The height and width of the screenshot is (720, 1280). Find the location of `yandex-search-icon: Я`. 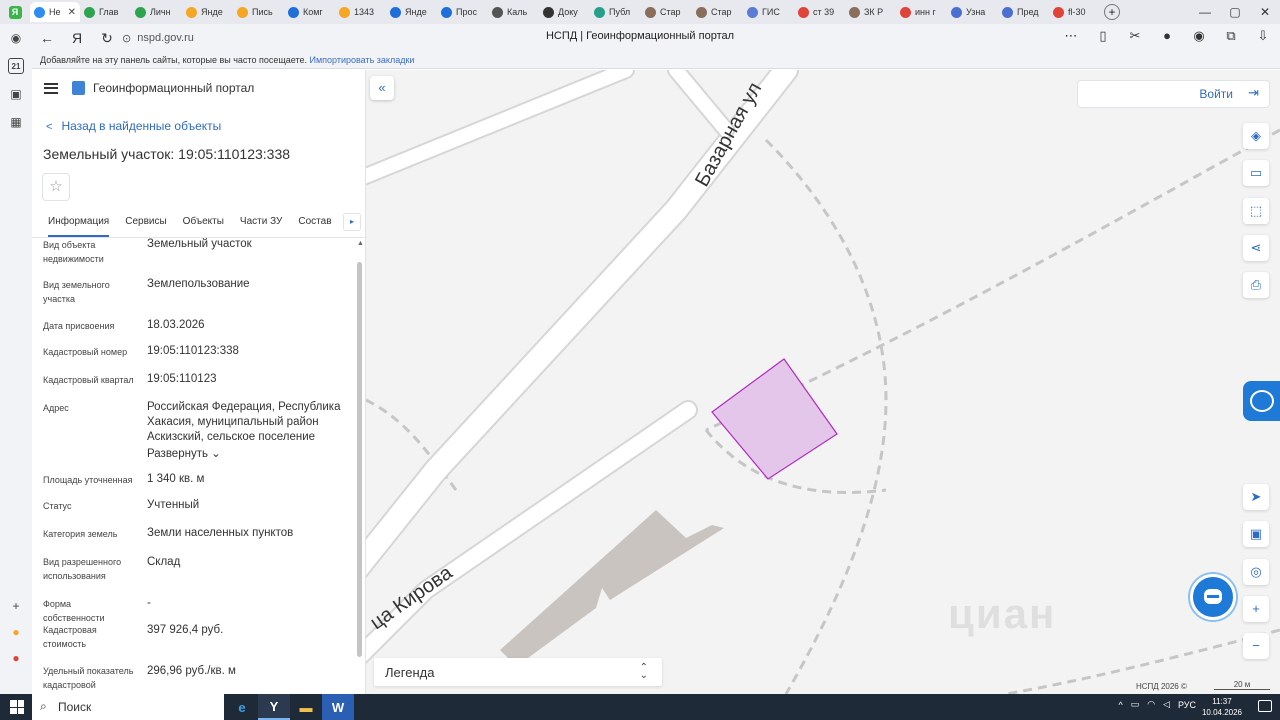

yandex-search-icon: Я is located at coordinates (77, 38).